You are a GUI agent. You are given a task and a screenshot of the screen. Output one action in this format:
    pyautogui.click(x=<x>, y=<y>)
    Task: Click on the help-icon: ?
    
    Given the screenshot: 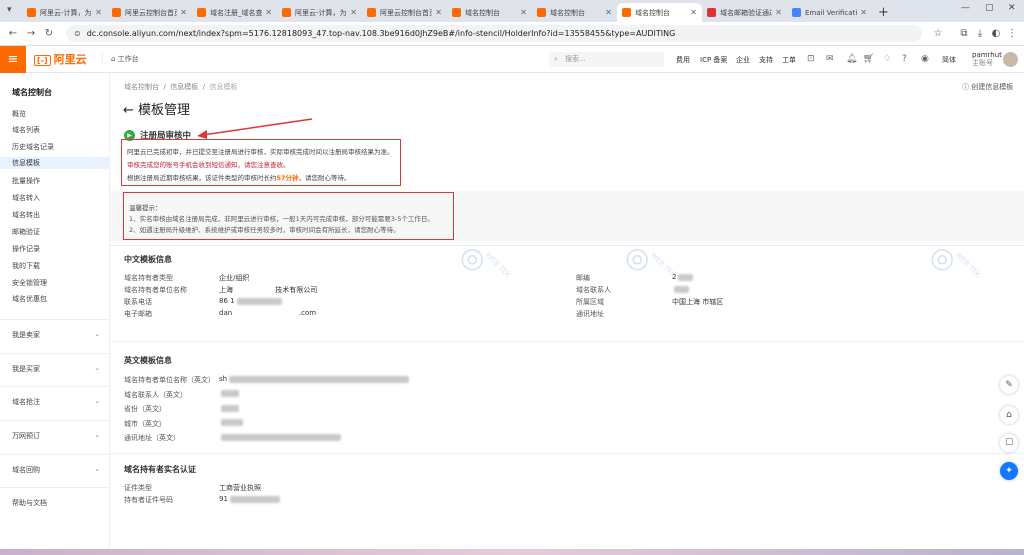 What is the action you would take?
    pyautogui.click(x=904, y=59)
    